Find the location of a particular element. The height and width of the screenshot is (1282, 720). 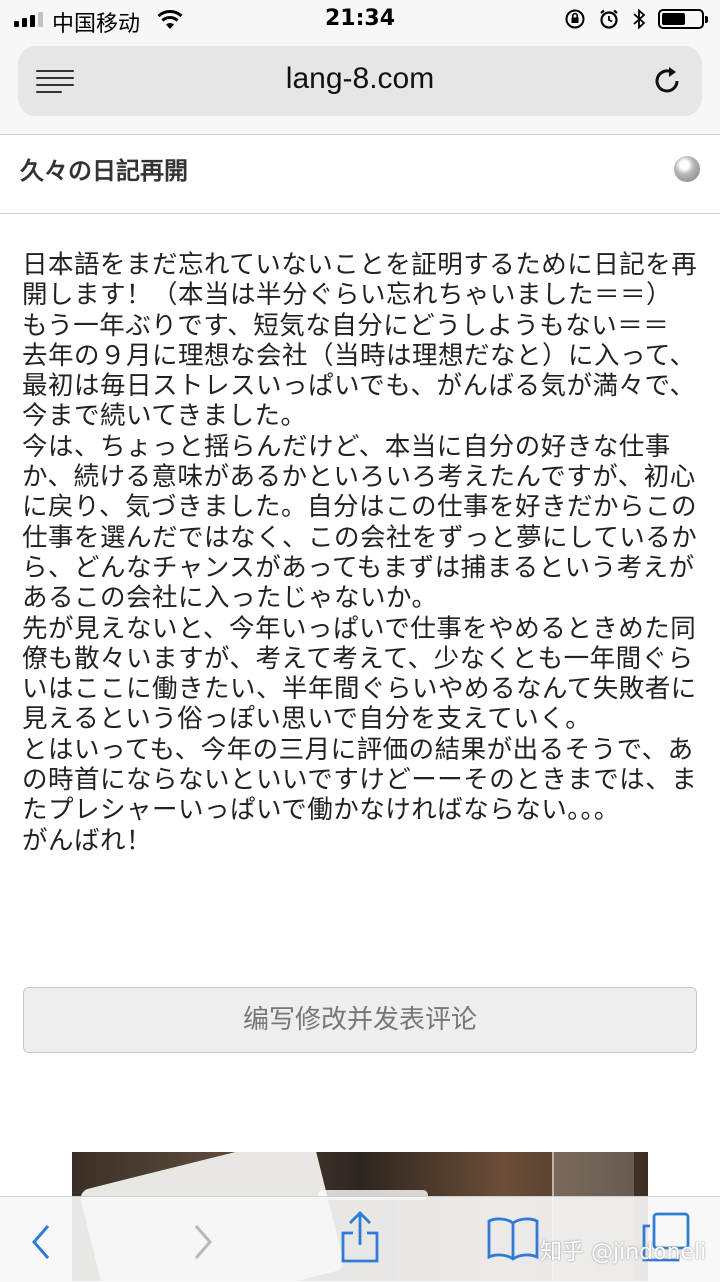

url-text: lang-8.com is located at coordinates (360, 79).